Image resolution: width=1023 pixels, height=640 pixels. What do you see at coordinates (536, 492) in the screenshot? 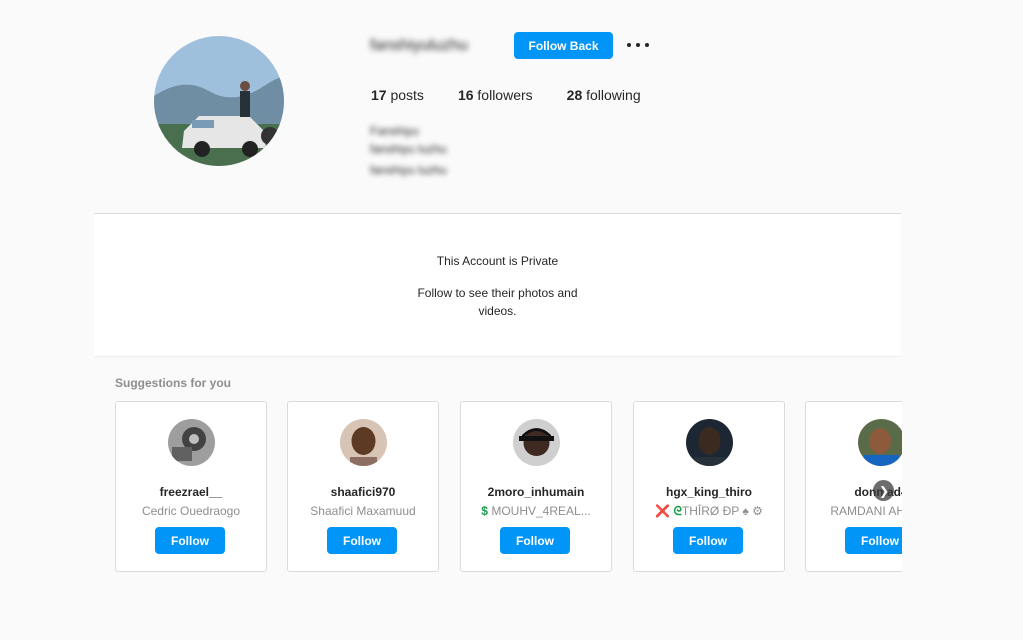
I see `suggestion-username: 2moro_inhumain` at bounding box center [536, 492].